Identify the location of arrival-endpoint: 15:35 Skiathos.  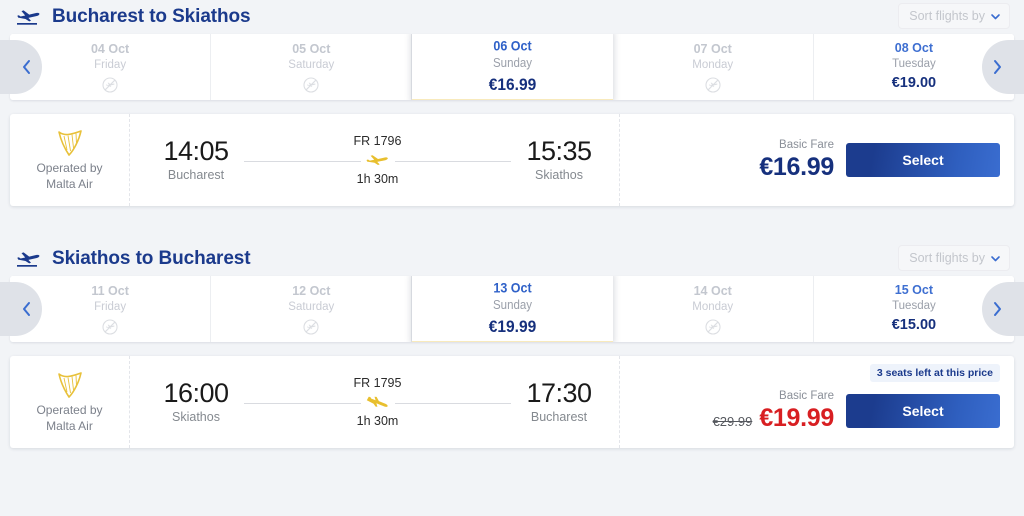
(559, 160).